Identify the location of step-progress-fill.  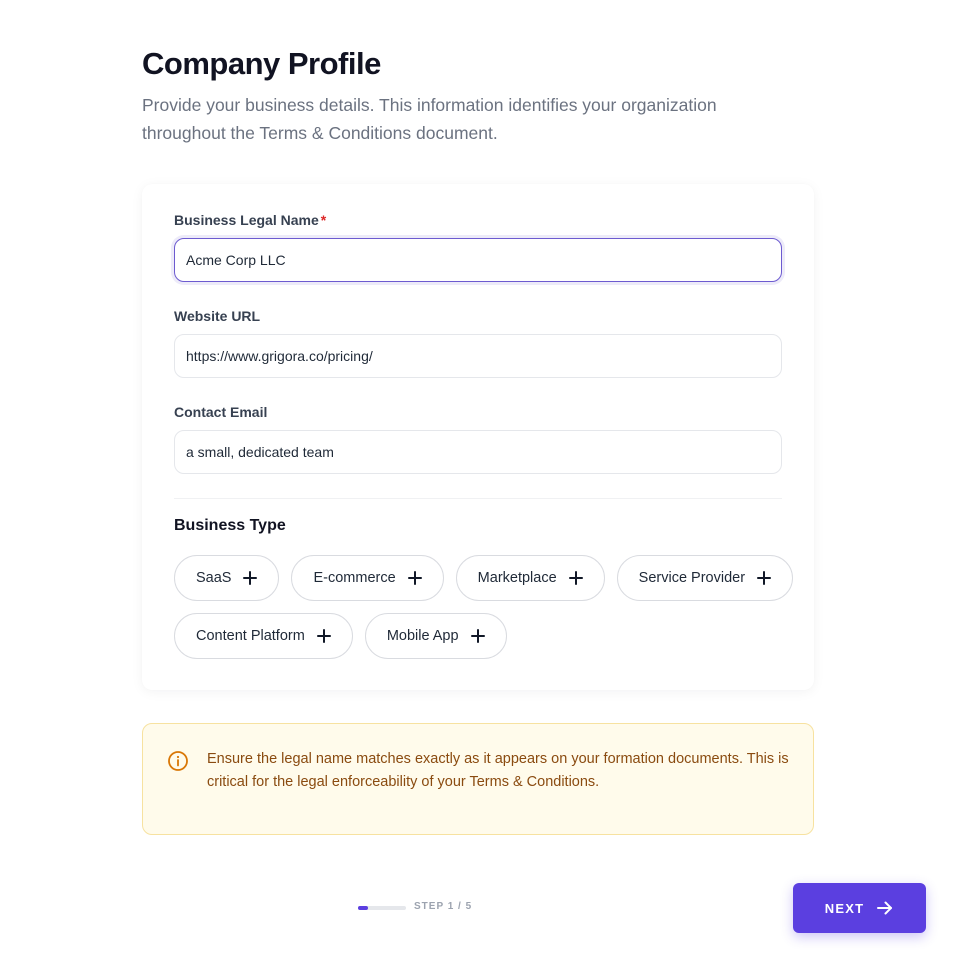
(363, 908).